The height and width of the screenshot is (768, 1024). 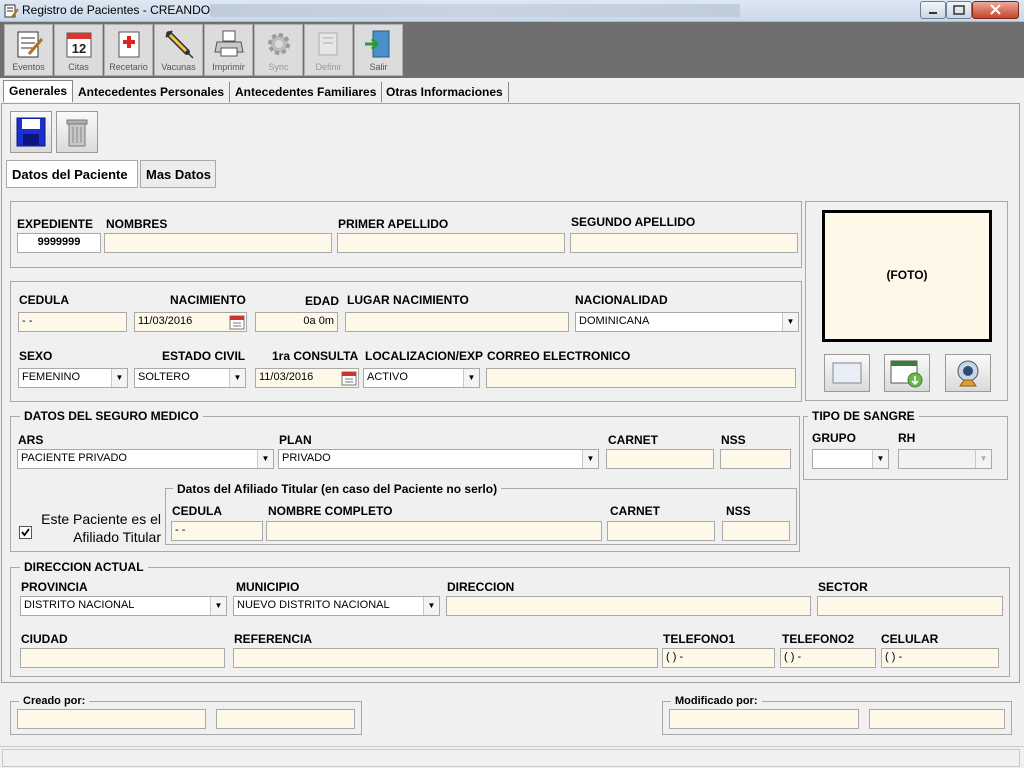 I want to click on carnet-field, so click(x=660, y=459).